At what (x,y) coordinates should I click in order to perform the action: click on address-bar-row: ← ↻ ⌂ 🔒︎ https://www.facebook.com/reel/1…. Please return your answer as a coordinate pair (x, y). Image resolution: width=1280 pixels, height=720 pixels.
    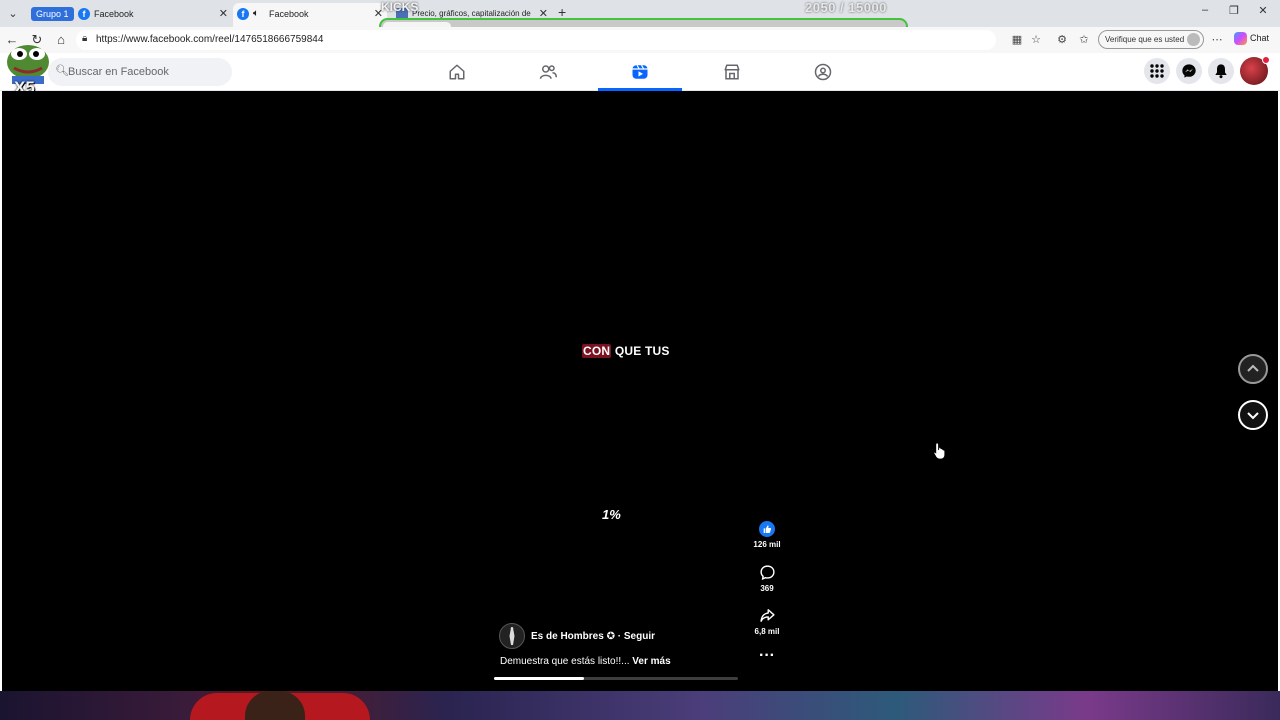
    Looking at the image, I should click on (640, 40).